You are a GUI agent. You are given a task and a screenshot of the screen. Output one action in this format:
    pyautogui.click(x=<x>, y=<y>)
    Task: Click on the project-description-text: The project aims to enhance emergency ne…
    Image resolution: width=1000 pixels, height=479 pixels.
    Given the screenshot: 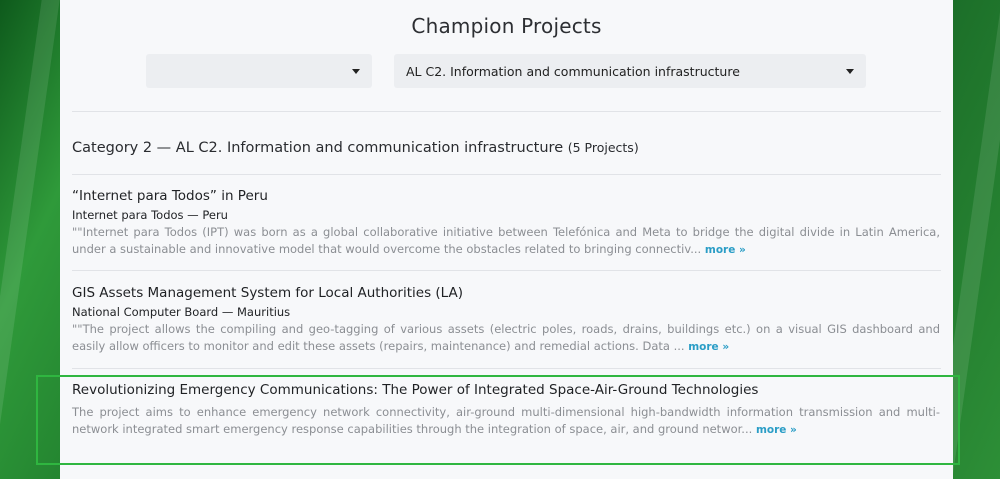 What is the action you would take?
    pyautogui.click(x=506, y=420)
    